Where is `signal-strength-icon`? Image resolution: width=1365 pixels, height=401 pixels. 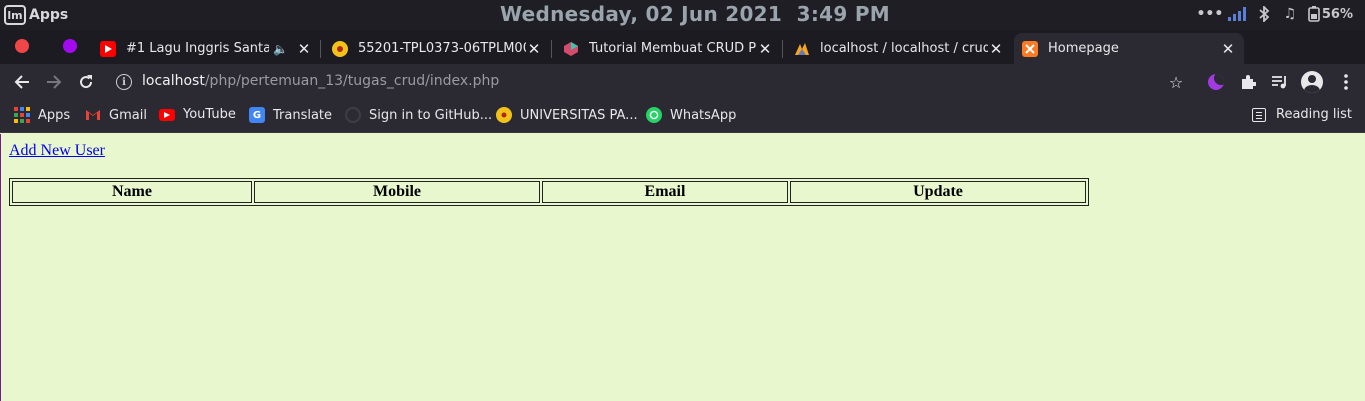
signal-strength-icon is located at coordinates (1236, 14).